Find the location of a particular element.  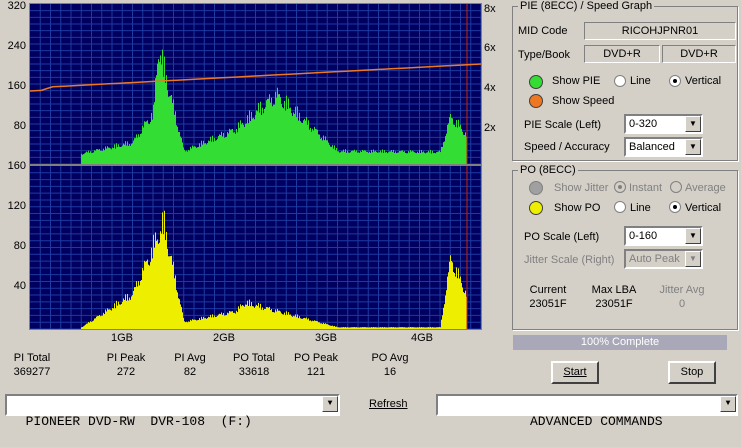

po-vertical-label: Vertical is located at coordinates (703, 208).